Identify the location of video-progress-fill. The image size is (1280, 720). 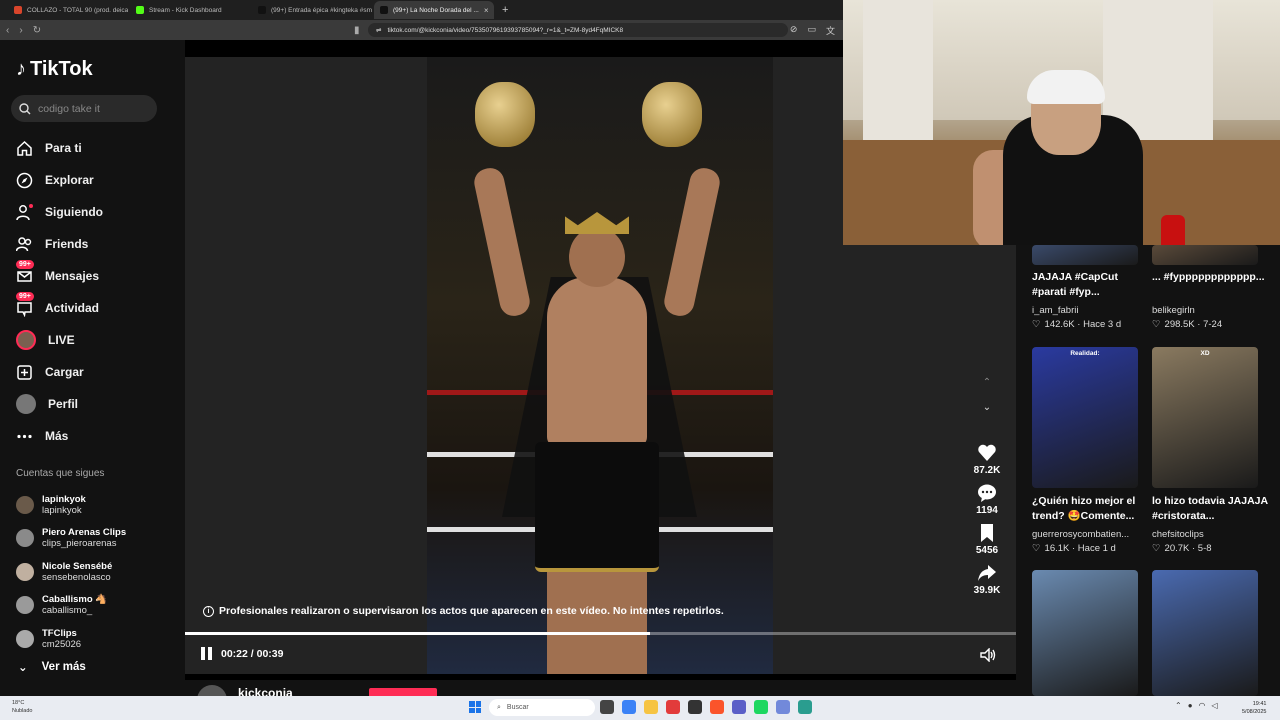
(418, 633).